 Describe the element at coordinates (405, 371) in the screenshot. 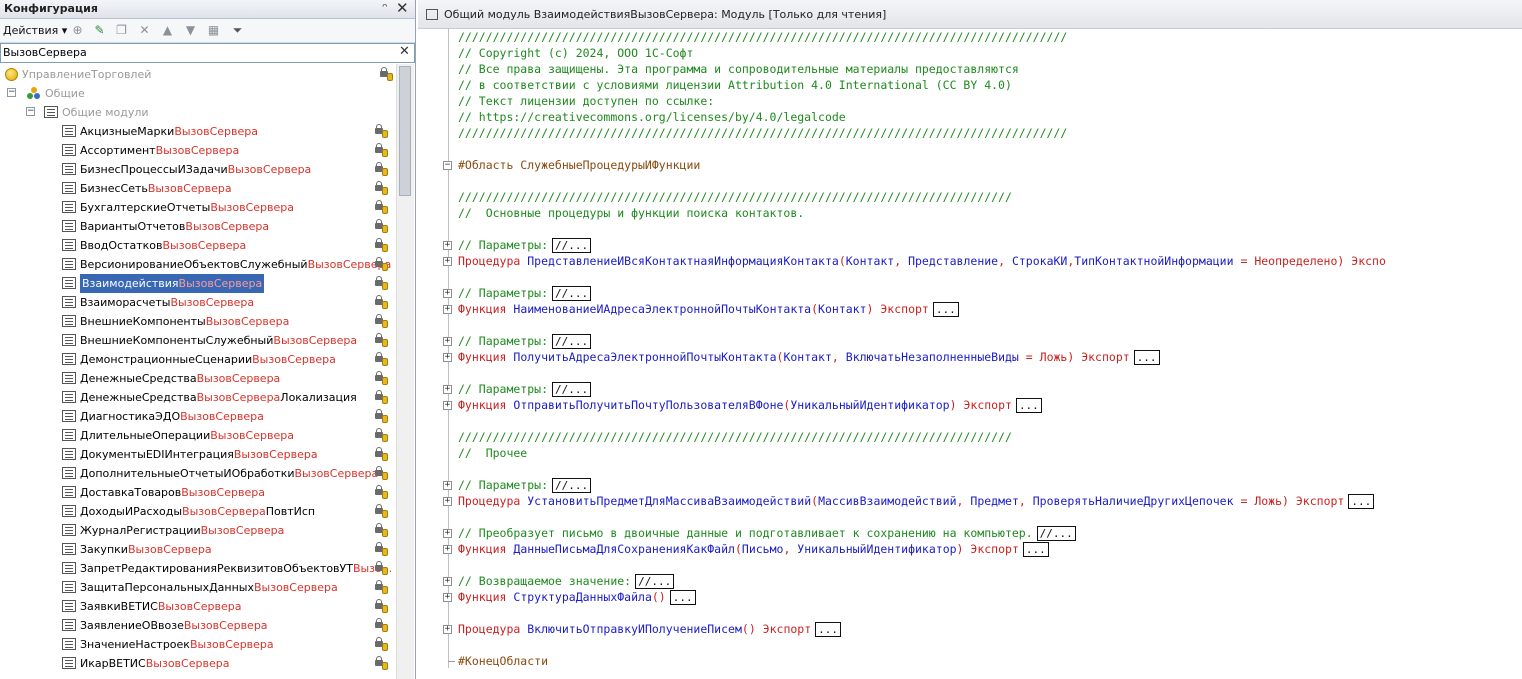

I see `tree-scrollbar` at that location.